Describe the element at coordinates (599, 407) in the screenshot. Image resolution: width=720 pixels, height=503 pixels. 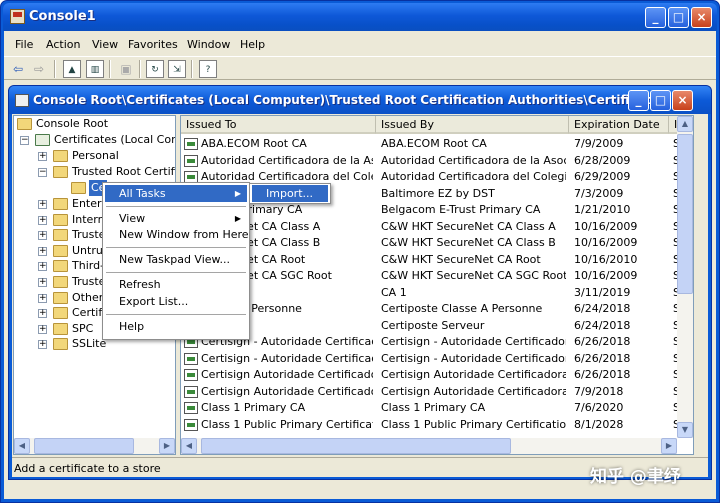
I see `cell-expiration-date: 7/6/2020` at that location.